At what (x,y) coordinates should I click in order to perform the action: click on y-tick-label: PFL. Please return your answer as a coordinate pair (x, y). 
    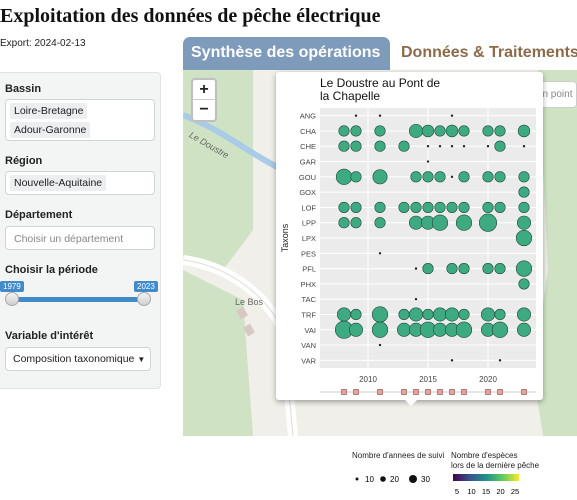
    Looking at the image, I should click on (309, 269).